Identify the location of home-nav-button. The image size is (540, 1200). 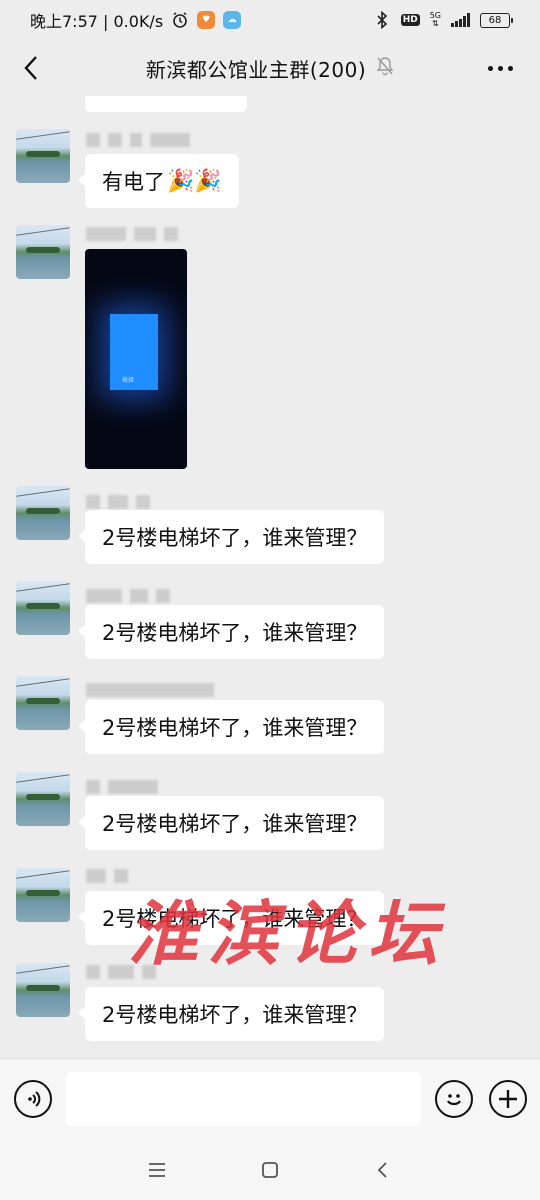
(270, 1170).